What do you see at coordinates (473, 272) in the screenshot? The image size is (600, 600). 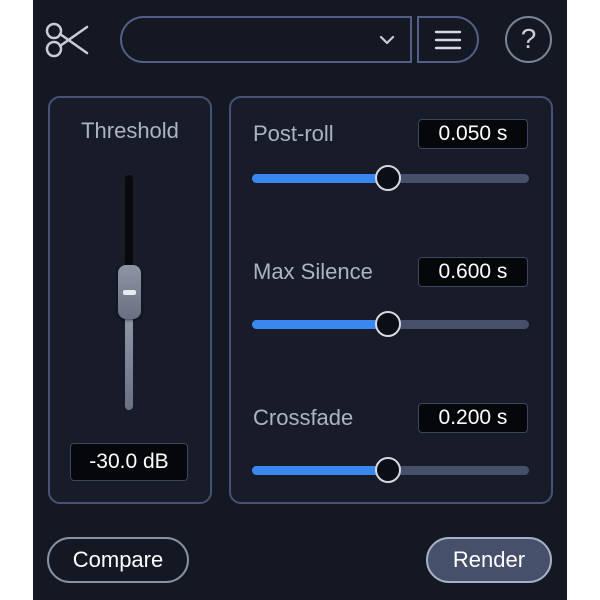 I see `max-silence-value-field: 0.600 s` at bounding box center [473, 272].